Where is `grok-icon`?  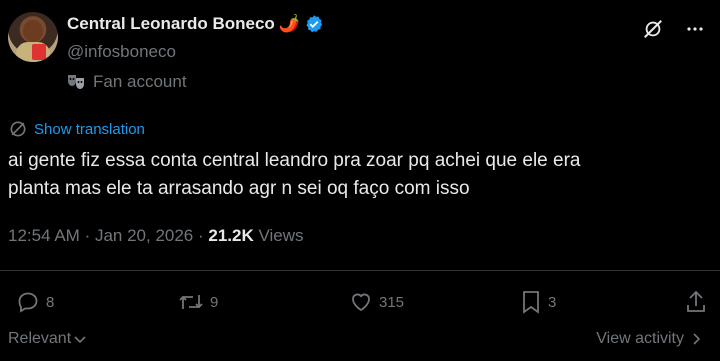
grok-icon is located at coordinates (653, 29).